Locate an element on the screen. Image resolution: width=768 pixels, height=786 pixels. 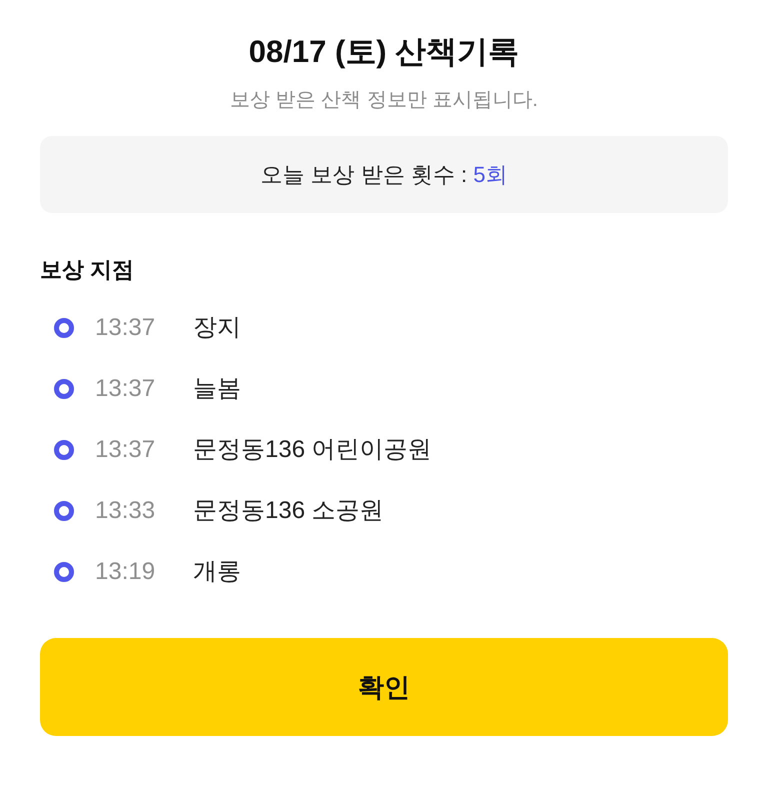
point-name: 문정동136 어린이공원 is located at coordinates (312, 449).